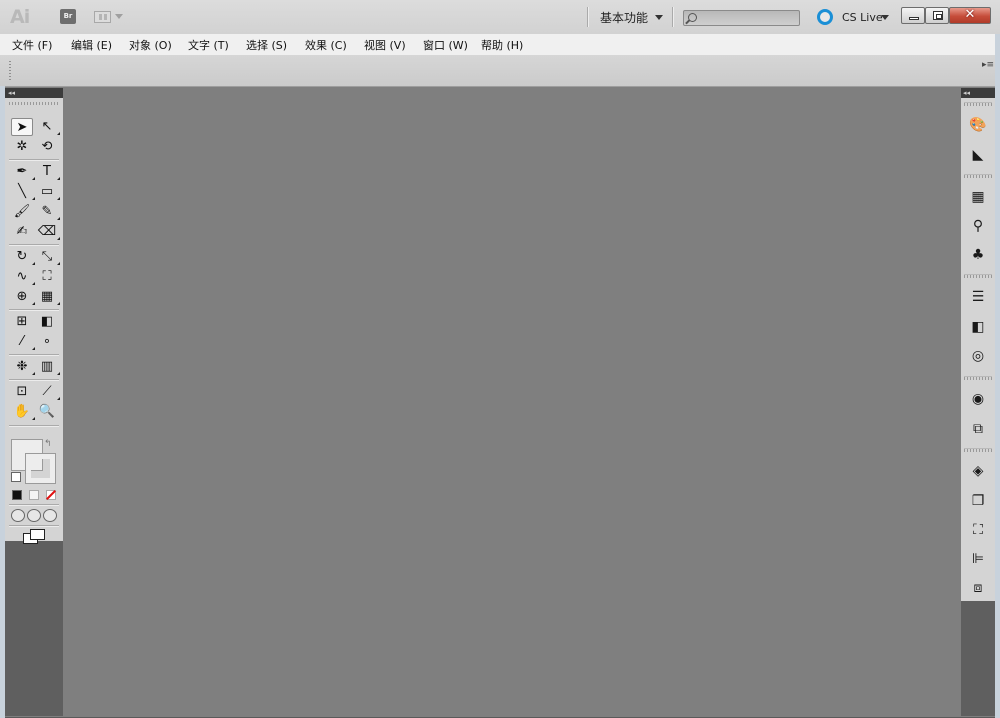 The width and height of the screenshot is (1000, 718). Describe the element at coordinates (22, 322) in the screenshot. I see `mesh-tool-icon: ⊞` at that location.